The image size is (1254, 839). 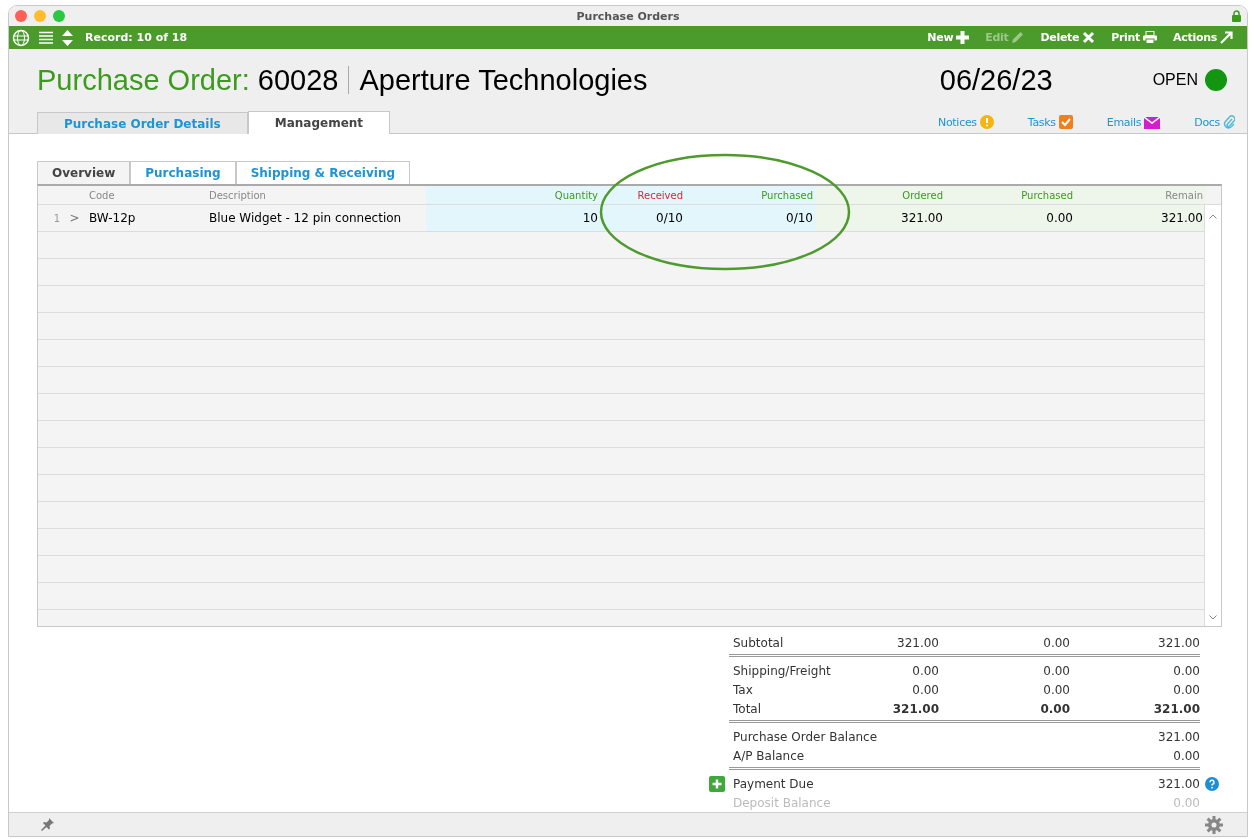 I want to click on row-number: 1, so click(x=56, y=218).